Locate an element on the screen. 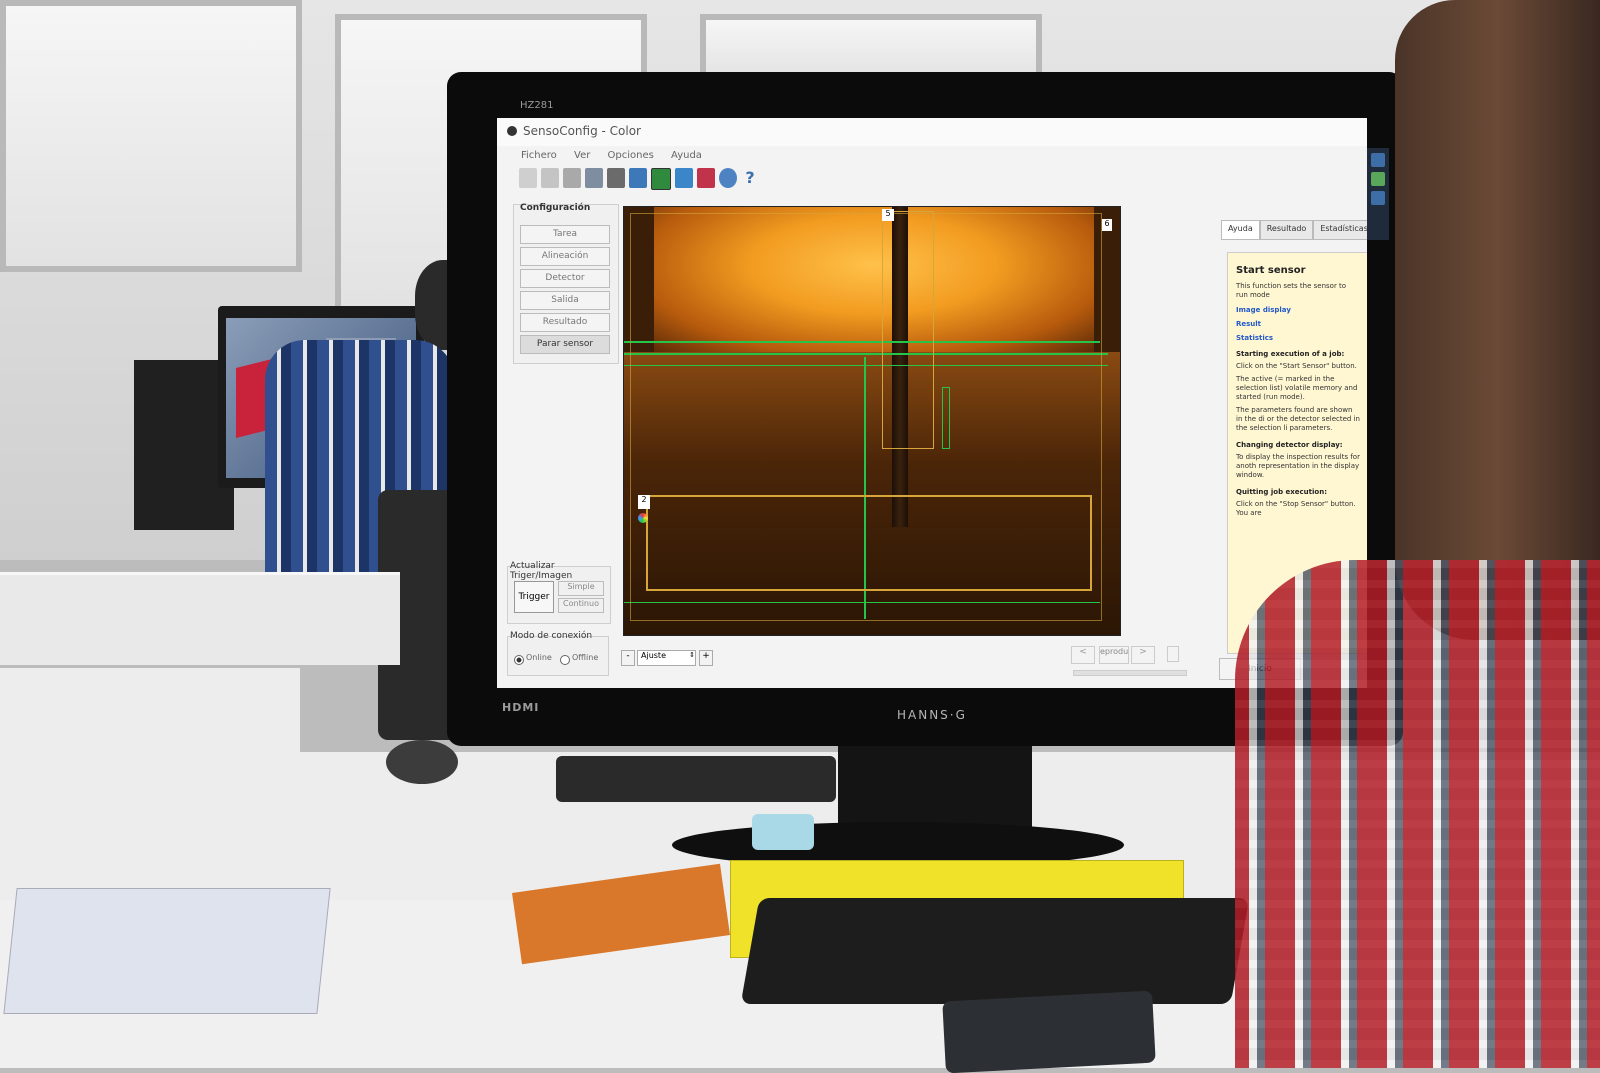  zoom-select-value: Ajuste is located at coordinates (653, 655).